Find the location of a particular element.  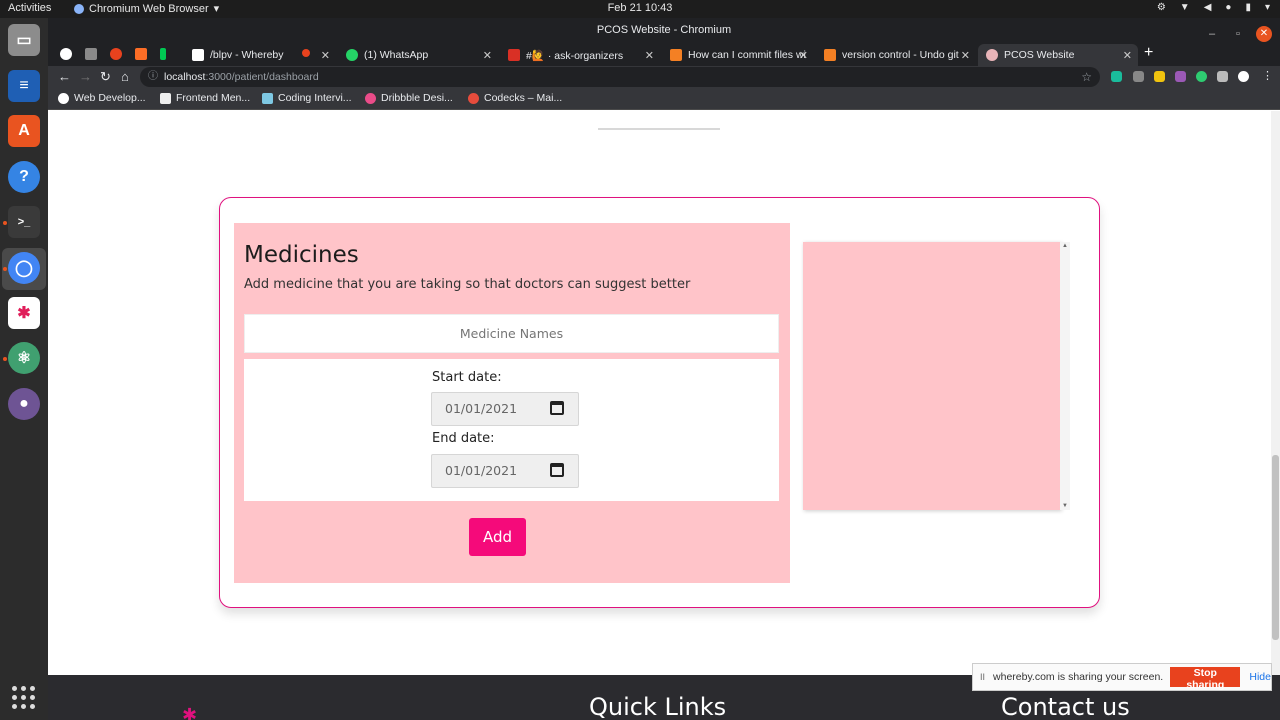

medicine-name-input is located at coordinates (511, 333).